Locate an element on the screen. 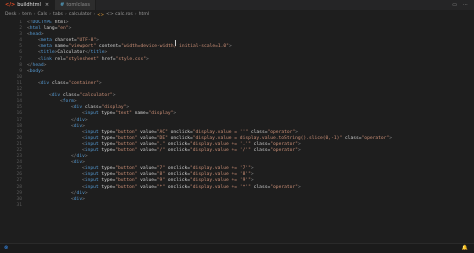 The height and width of the screenshot is (253, 474). breadcrumb-item: Desk is located at coordinates (10, 14).